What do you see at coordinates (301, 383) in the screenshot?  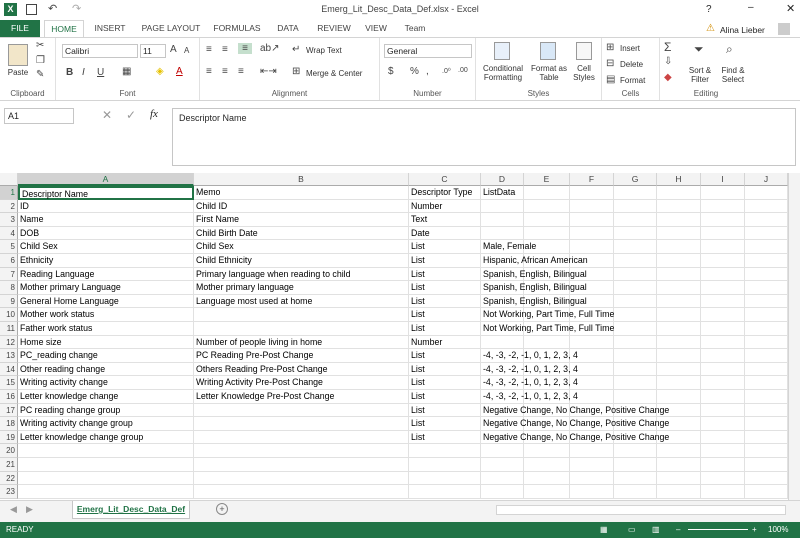 I see `cell: Writing Activity Pre-Post Change` at bounding box center [301, 383].